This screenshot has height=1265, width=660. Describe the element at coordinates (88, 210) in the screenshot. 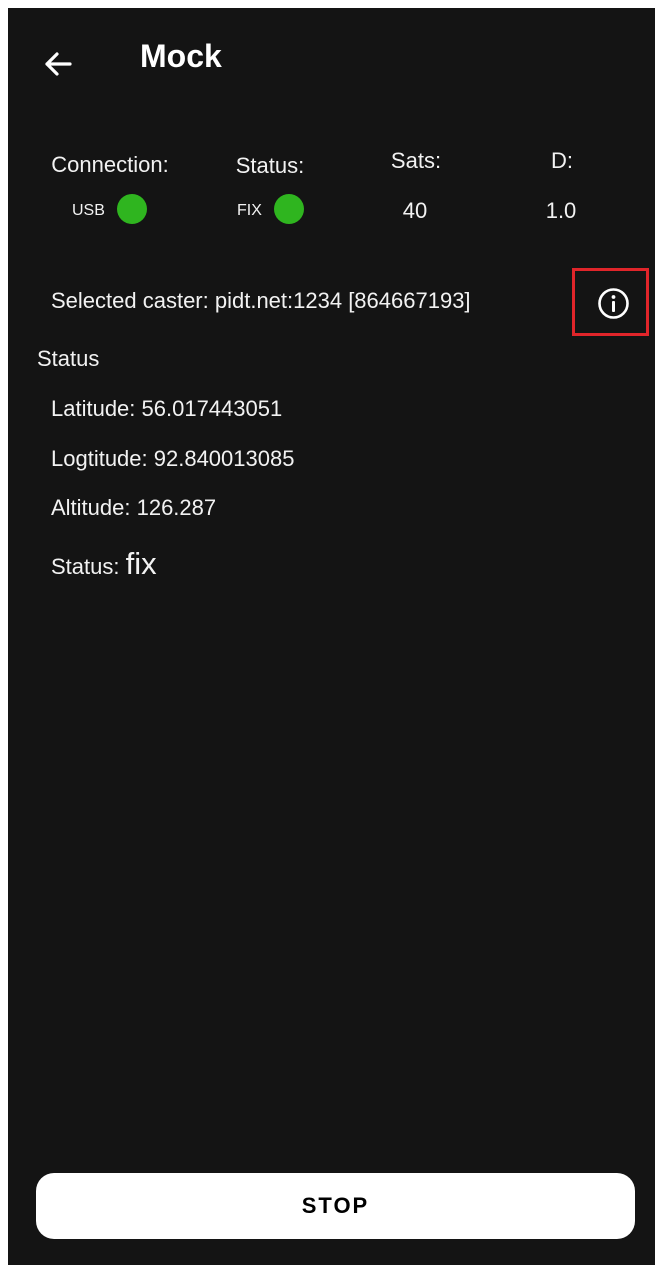

I see `connection-value: USB` at that location.